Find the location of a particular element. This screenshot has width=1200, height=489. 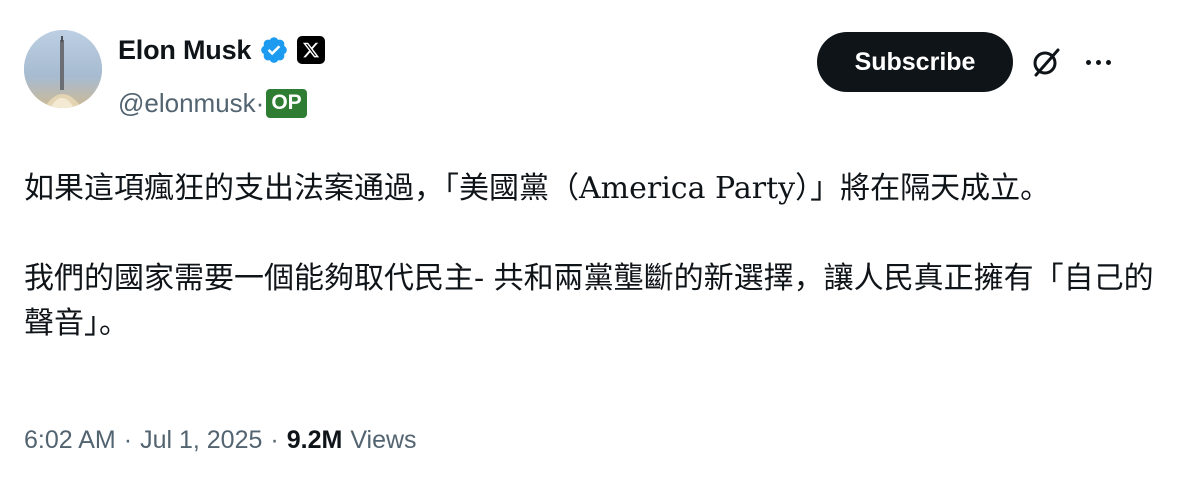

author-handle: @elonmusk· is located at coordinates (191, 103).